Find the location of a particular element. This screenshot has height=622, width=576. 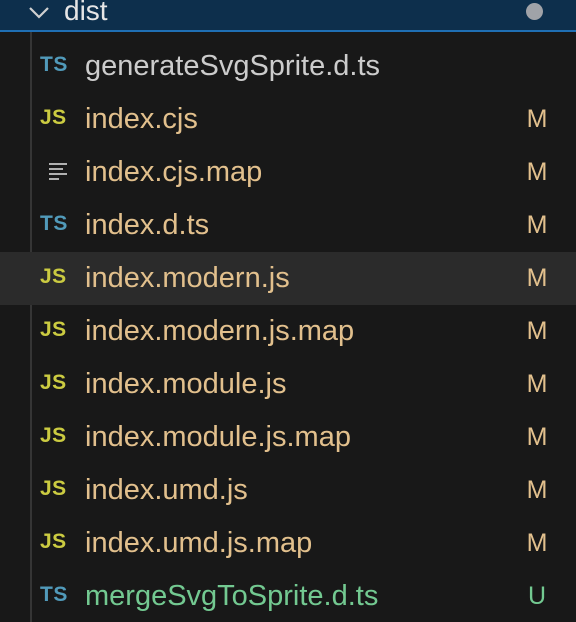

file-row: JS index.cjs M is located at coordinates (288, 119).